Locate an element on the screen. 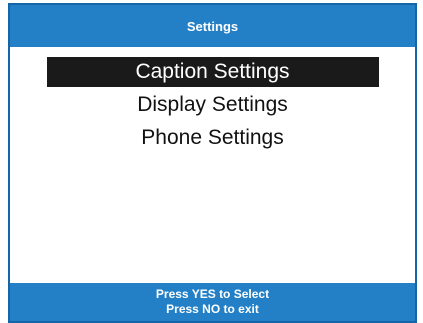 Image resolution: width=423 pixels, height=323 pixels. exit-instruction: Press NO to exit is located at coordinates (212, 309).